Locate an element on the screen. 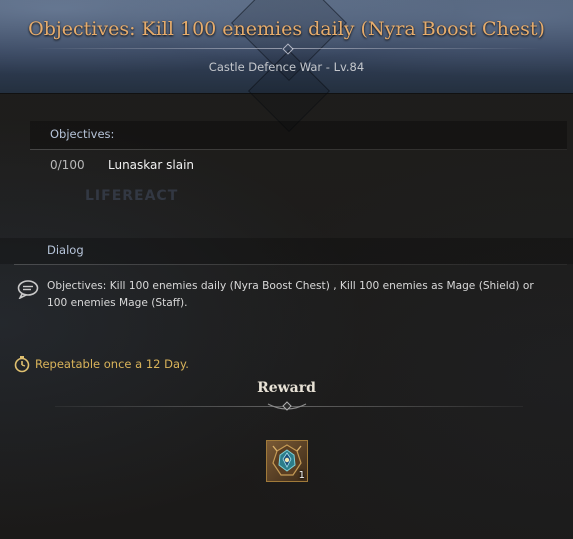 The width and height of the screenshot is (573, 539). title-divider-right is located at coordinates (417, 48).